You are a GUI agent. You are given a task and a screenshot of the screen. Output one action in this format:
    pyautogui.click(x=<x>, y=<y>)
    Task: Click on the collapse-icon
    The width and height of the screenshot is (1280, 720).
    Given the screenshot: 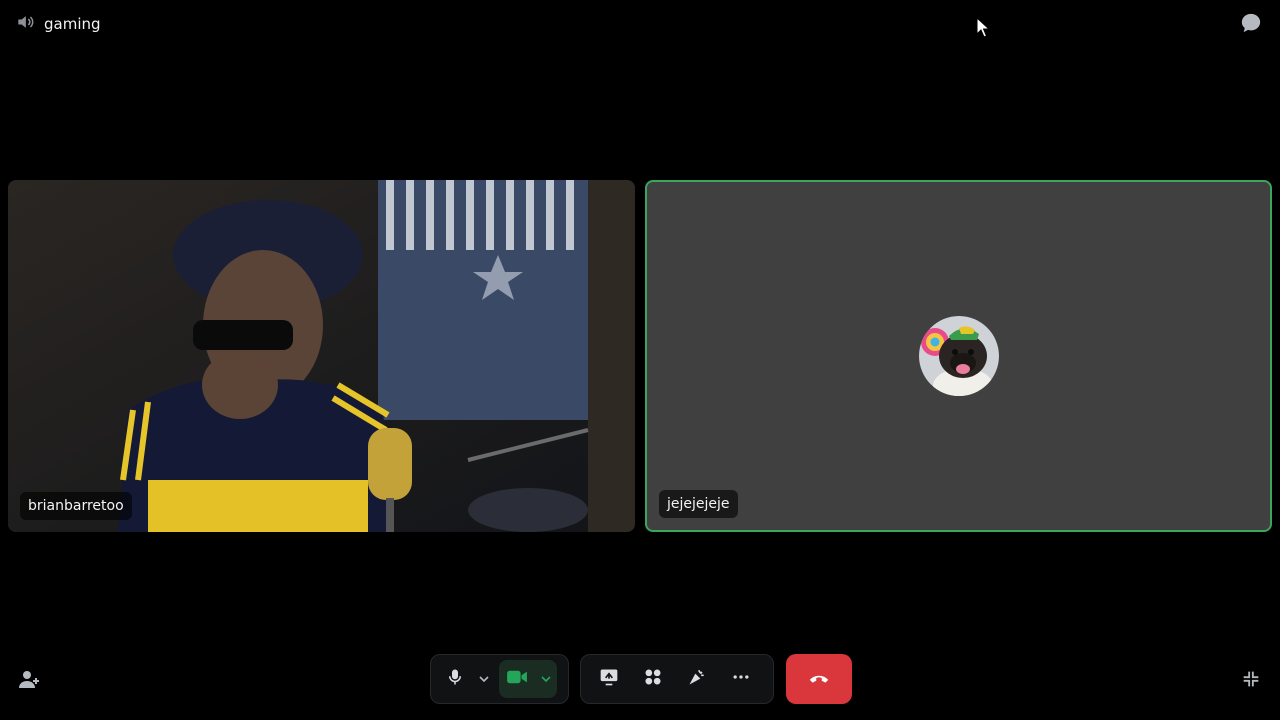 What is the action you would take?
    pyautogui.click(x=1251, y=681)
    